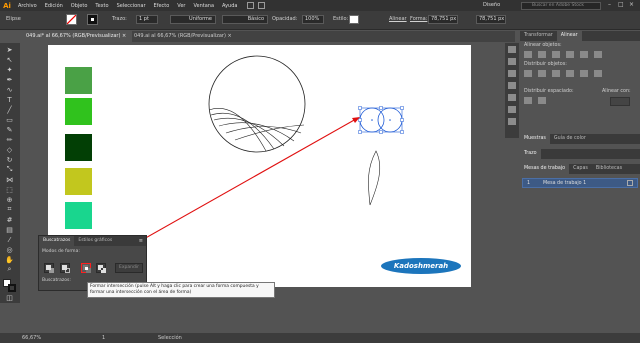 The image size is (640, 343). Describe the element at coordinates (9, 219) in the screenshot. I see `mesh-tool-icon: #` at that location.